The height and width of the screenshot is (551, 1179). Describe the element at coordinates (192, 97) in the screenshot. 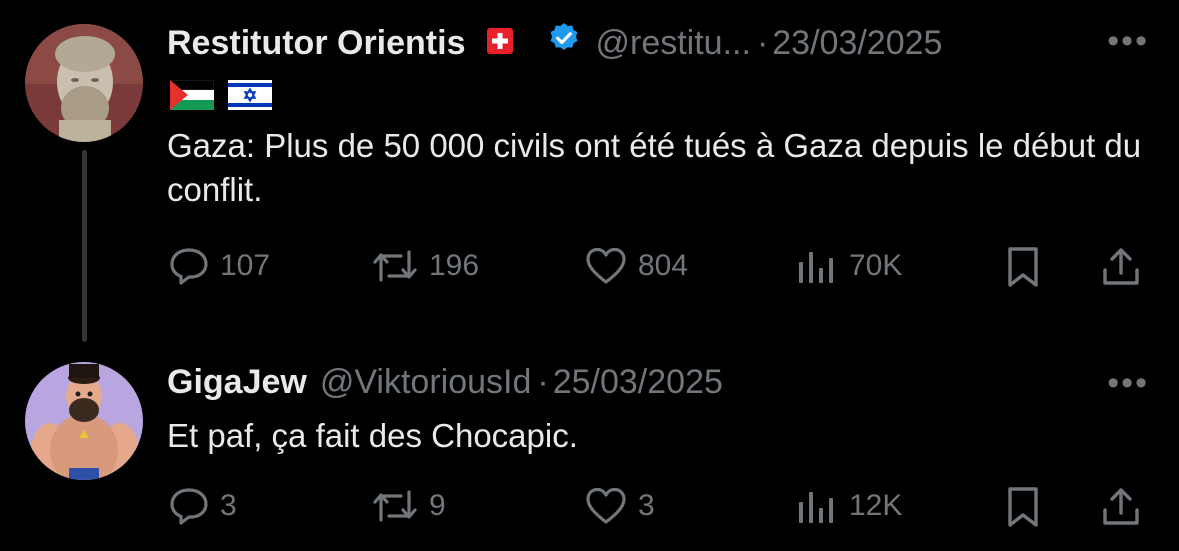

I see `palestine-flag-icon` at that location.